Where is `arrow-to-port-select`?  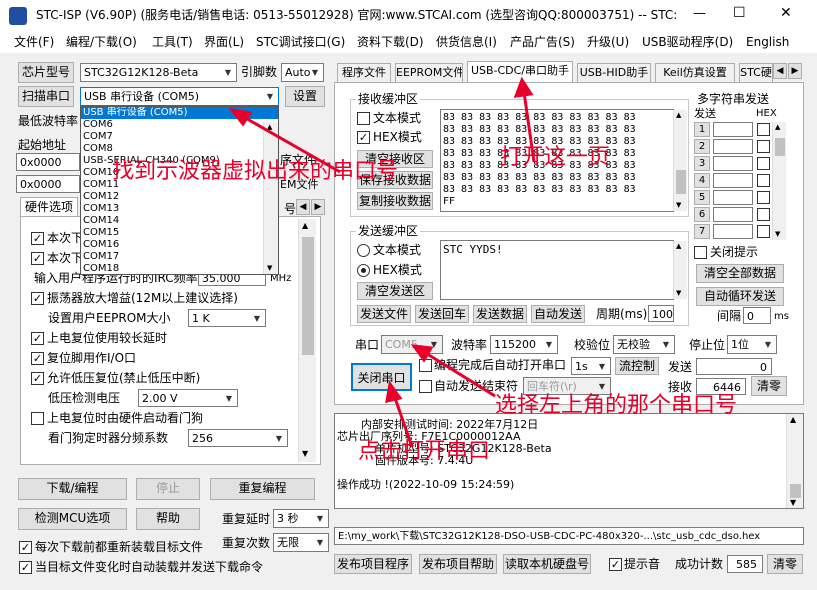
arrow-to-port-select is located at coordinates (459, 374).